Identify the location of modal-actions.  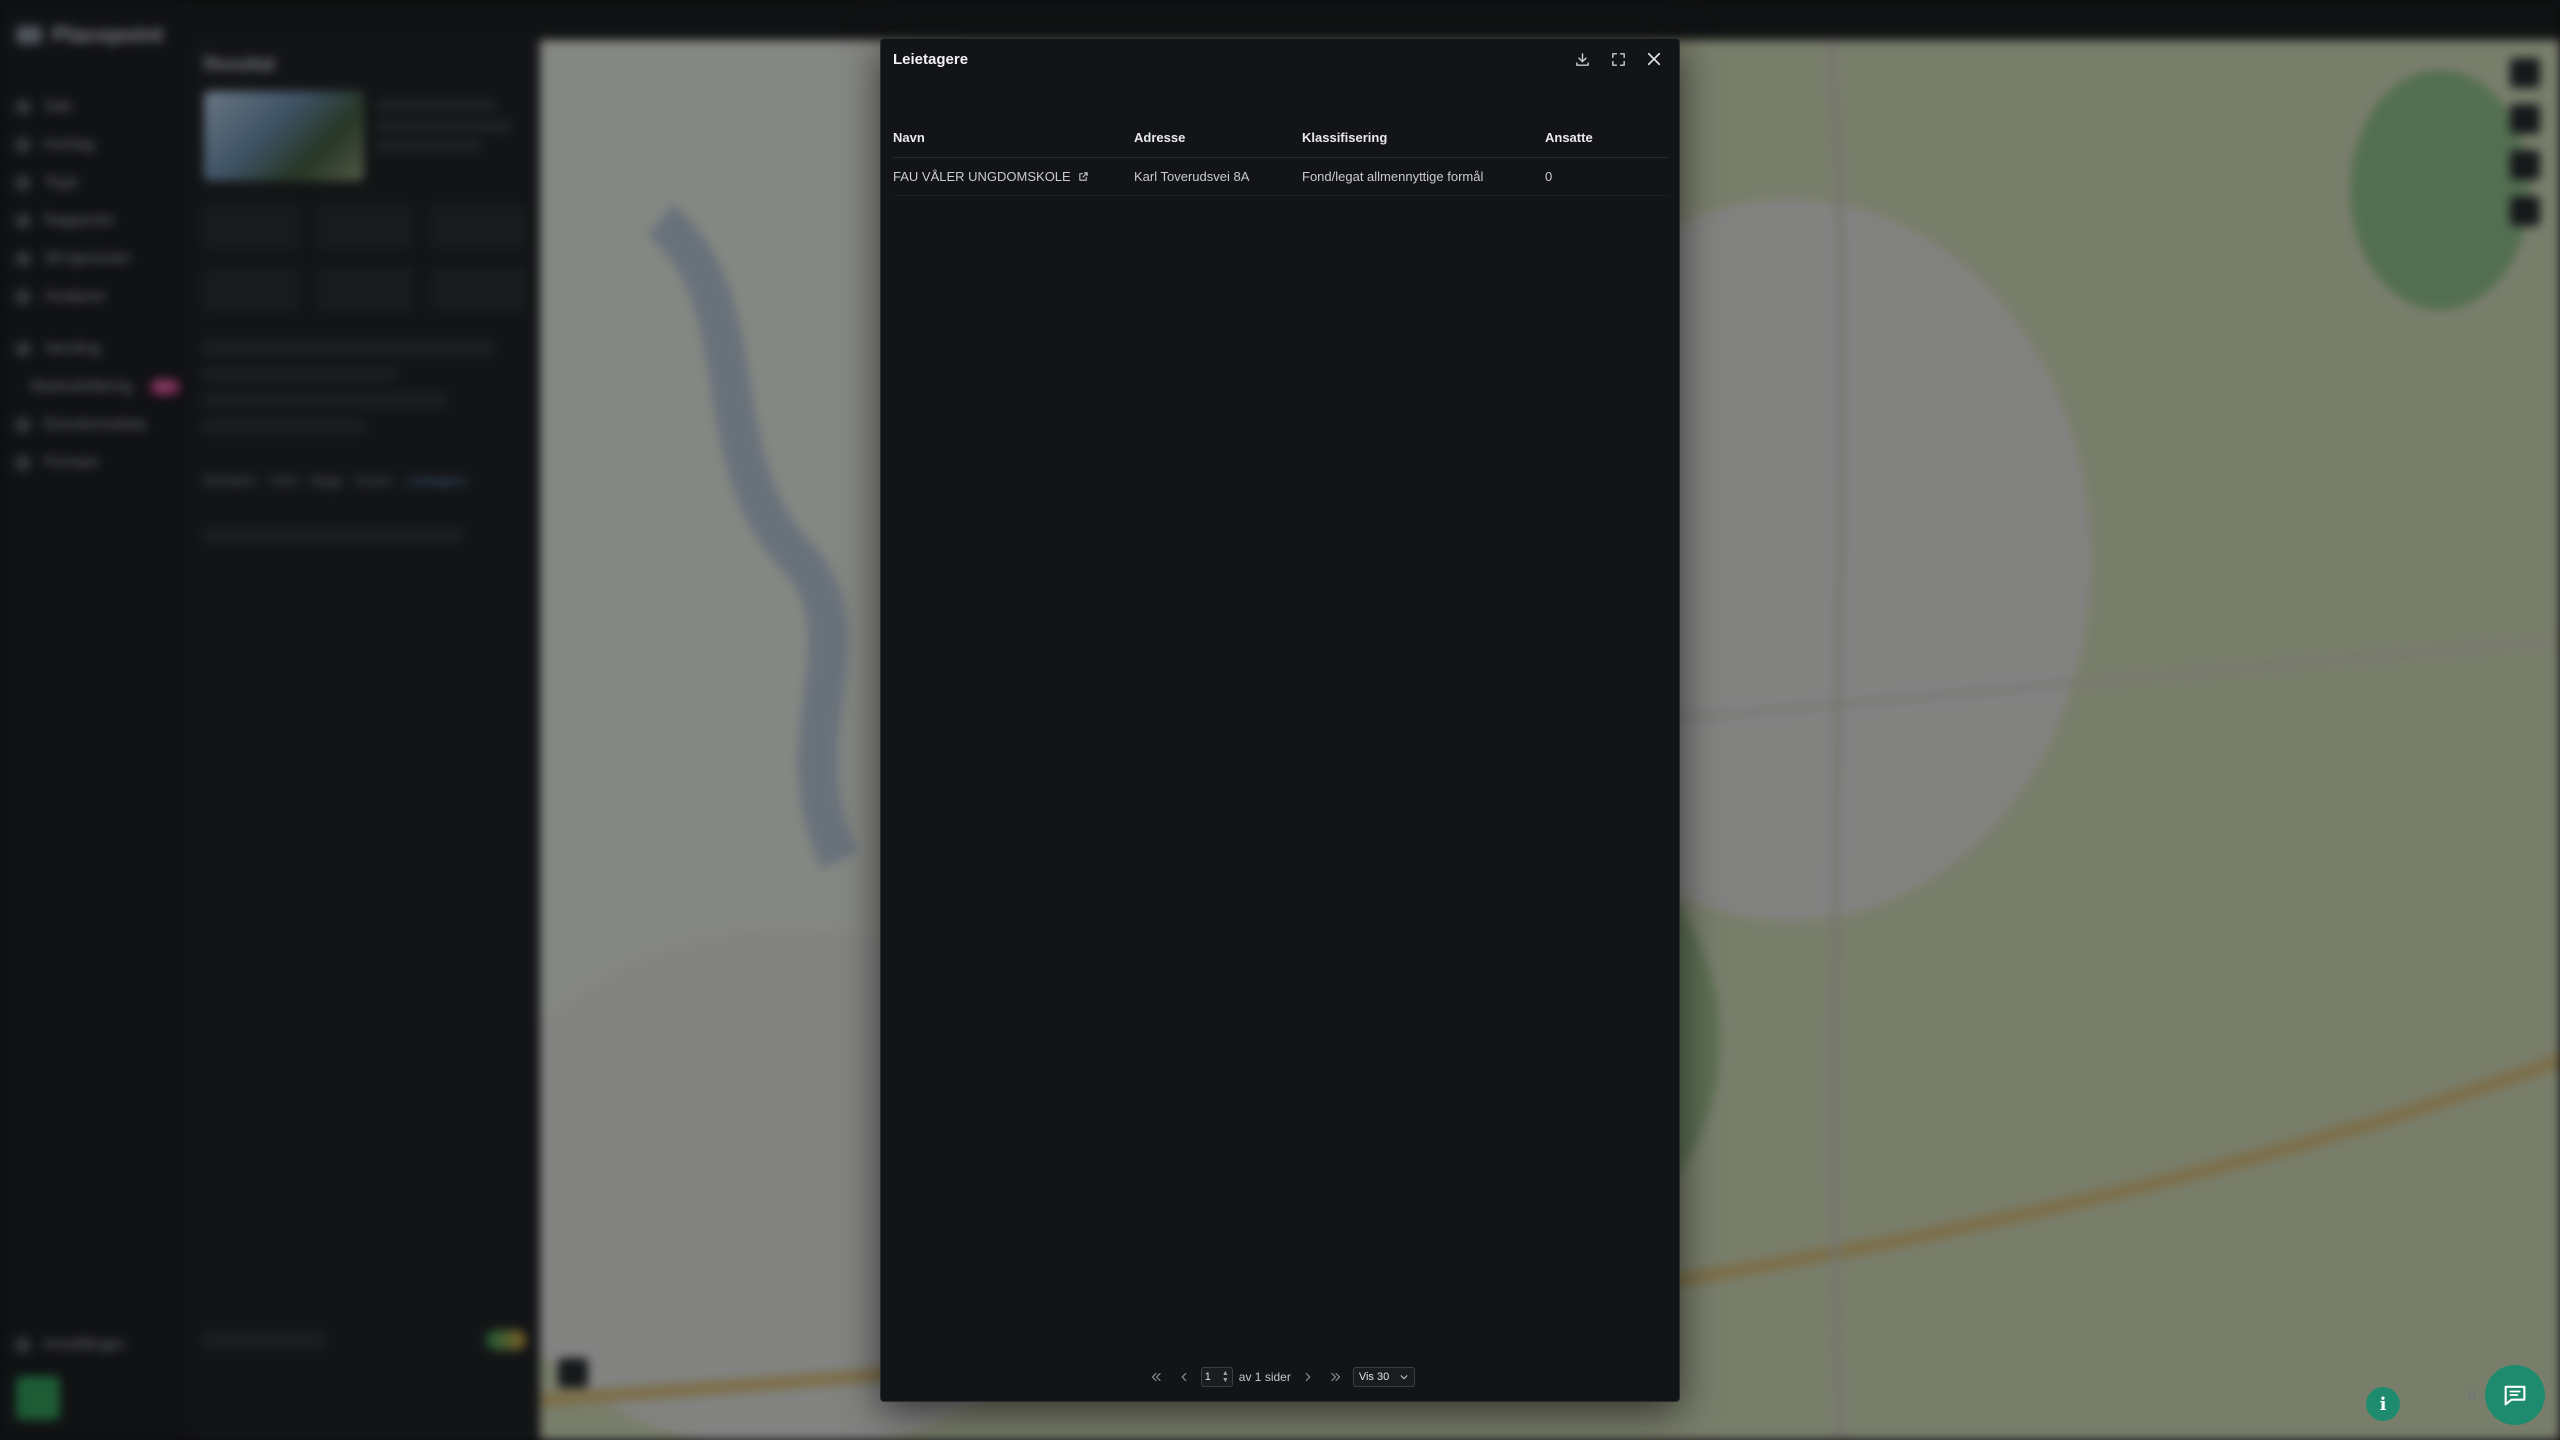
(1618, 59).